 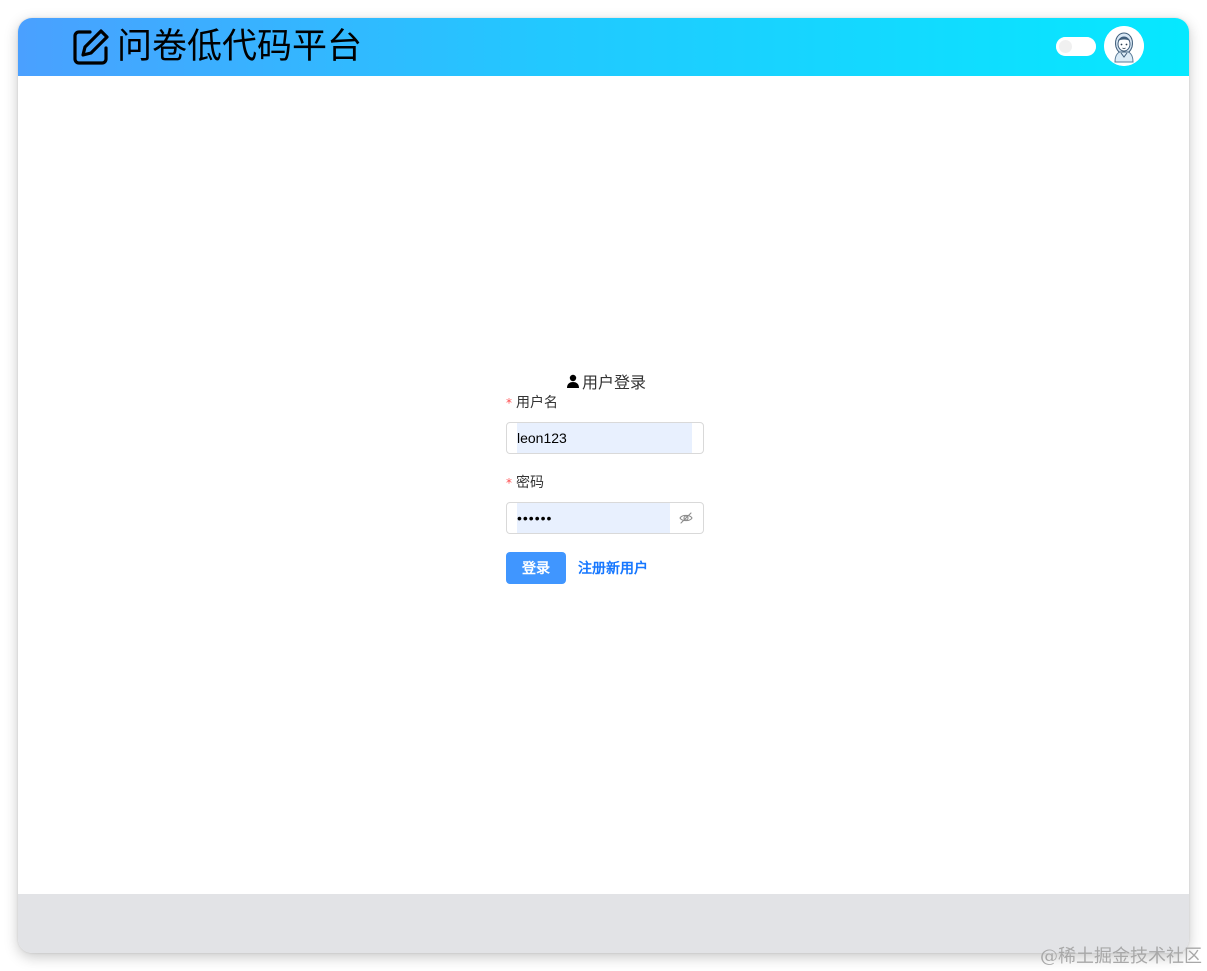 I want to click on header-bar: 问卷低代码平台, so click(x=603, y=47).